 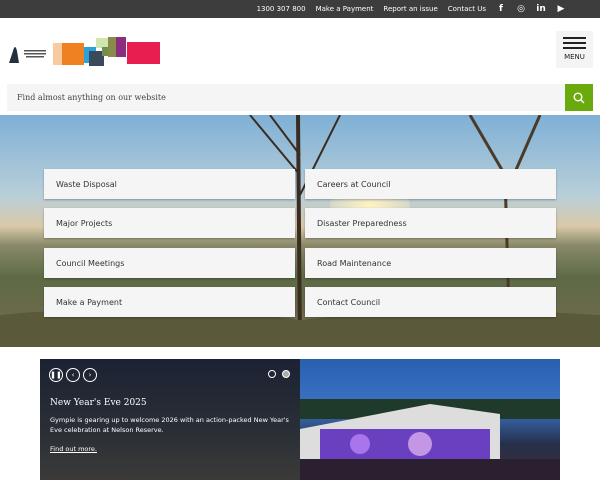 I want to click on chevron-left-icon: ‹, so click(x=73, y=375).